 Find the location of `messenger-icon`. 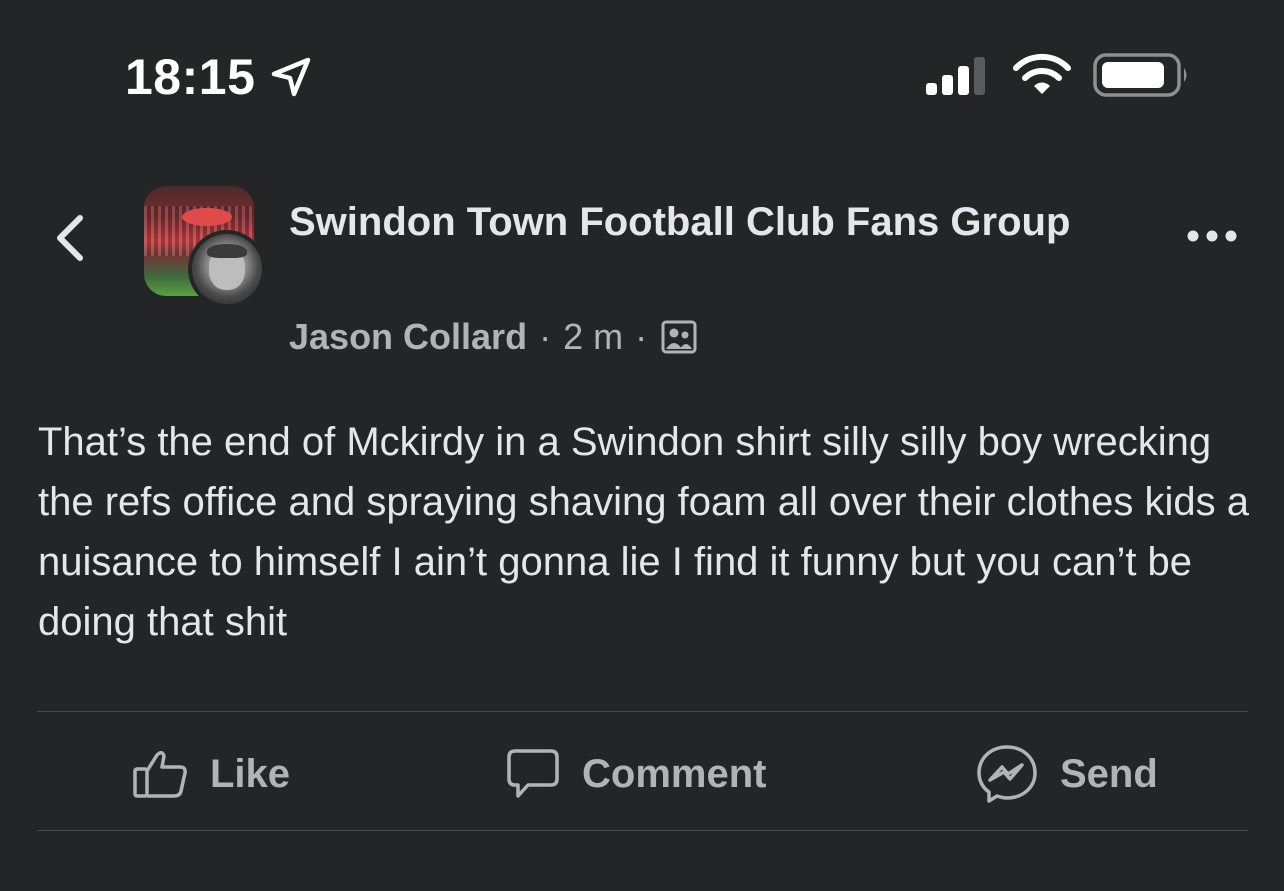

messenger-icon is located at coordinates (1007, 774).